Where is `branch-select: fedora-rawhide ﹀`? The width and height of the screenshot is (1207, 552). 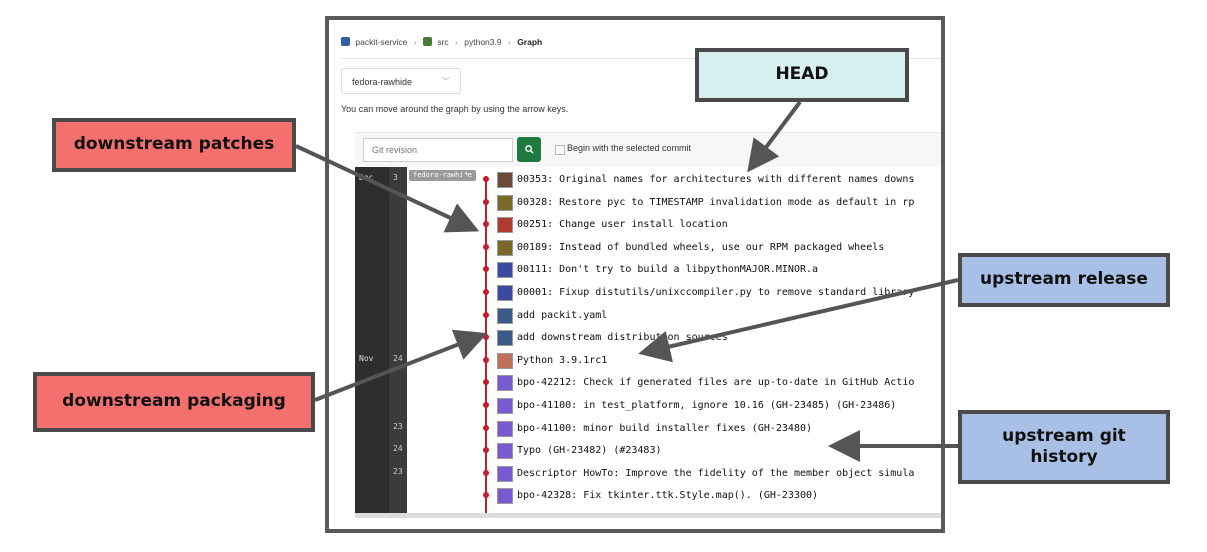
branch-select: fedora-rawhide ﹀ is located at coordinates (401, 81).